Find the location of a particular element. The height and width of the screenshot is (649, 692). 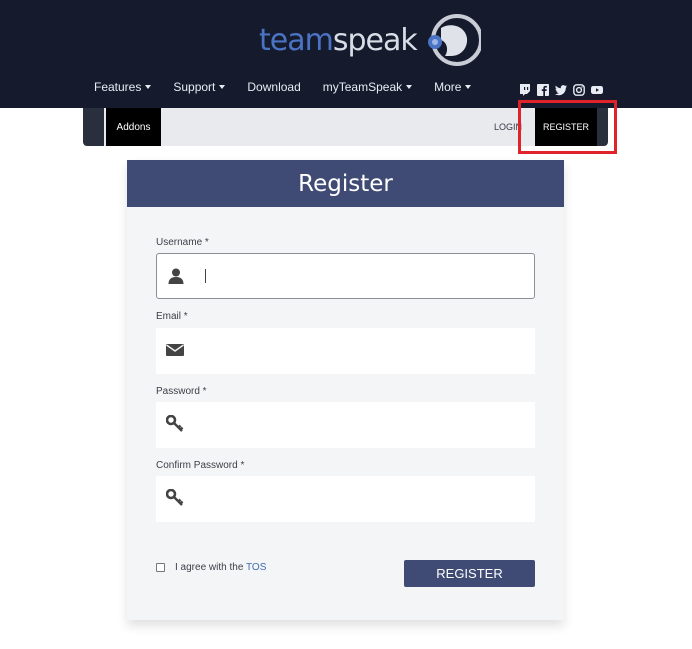

username-label: Username * is located at coordinates (182, 242).